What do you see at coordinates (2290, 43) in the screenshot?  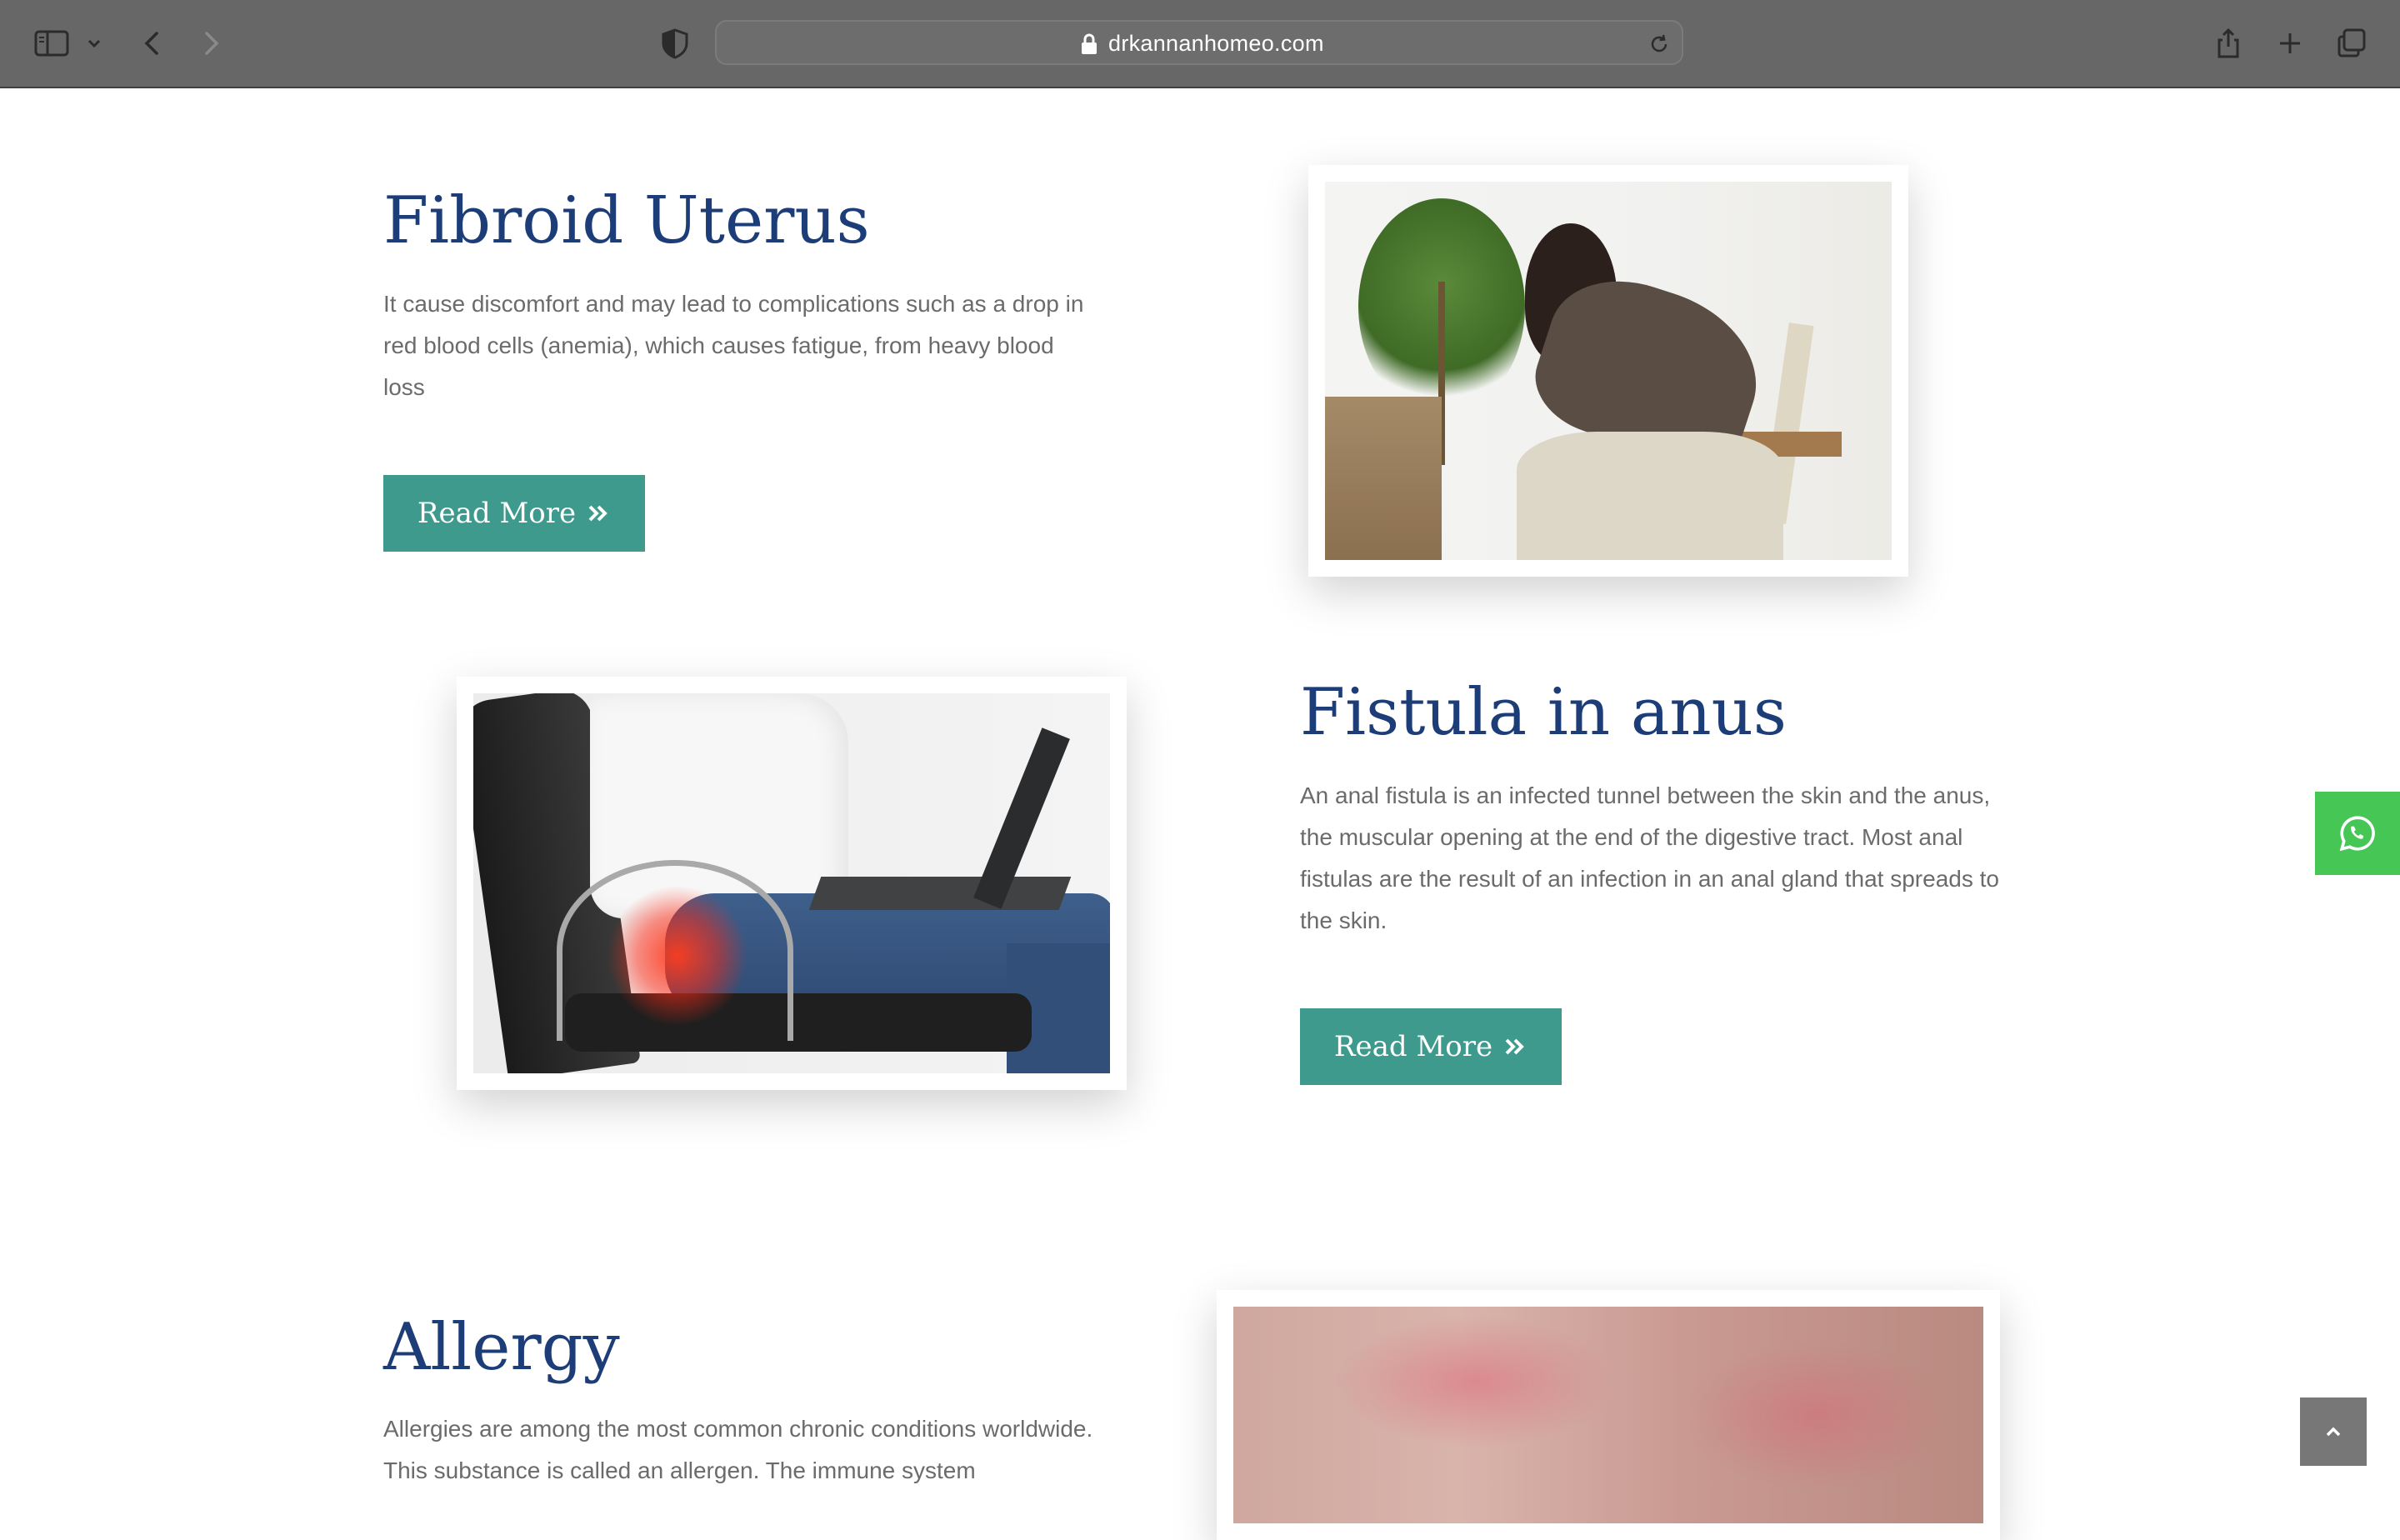 I see `new-tab-icon` at bounding box center [2290, 43].